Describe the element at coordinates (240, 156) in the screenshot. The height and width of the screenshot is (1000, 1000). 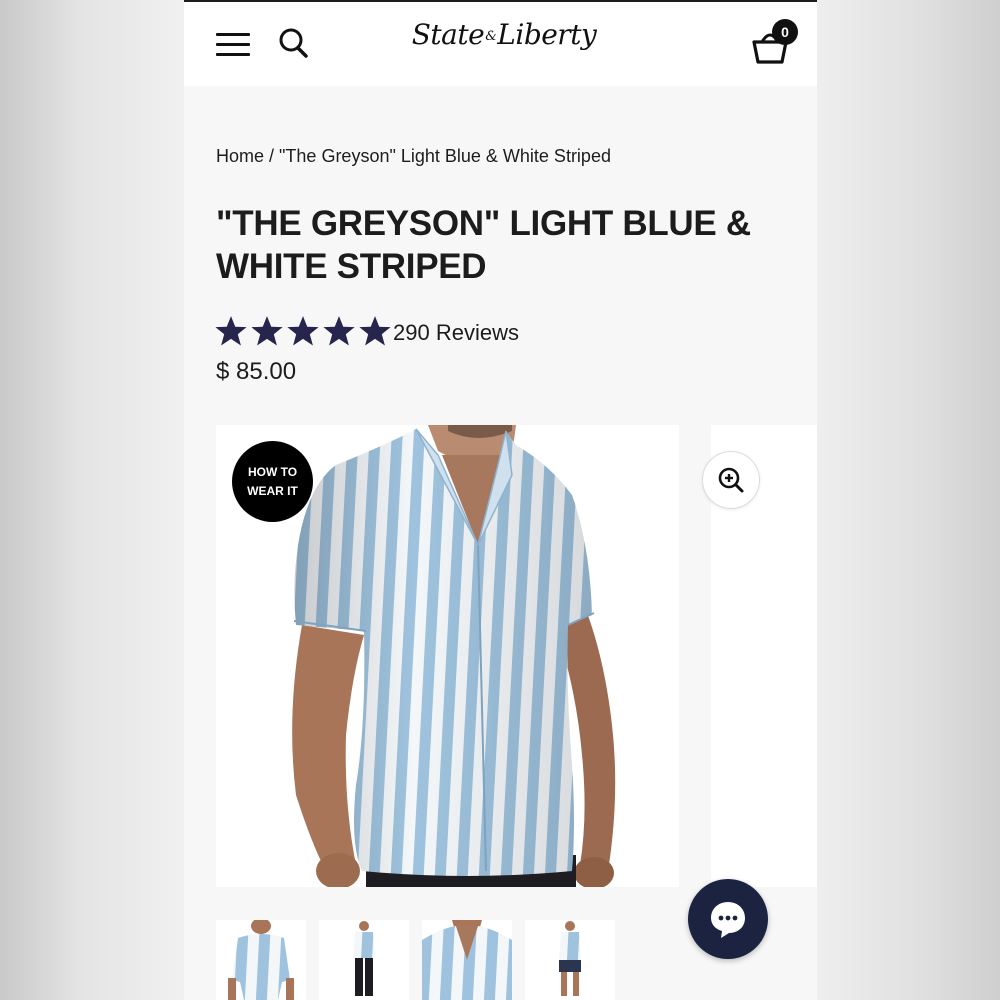
I see `breadcrumb-home-link: Home` at that location.